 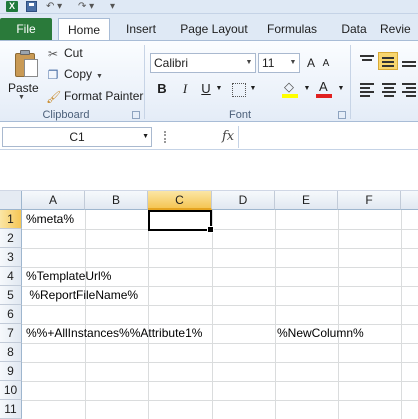 I want to click on tab-home: Home, so click(x=84, y=29).